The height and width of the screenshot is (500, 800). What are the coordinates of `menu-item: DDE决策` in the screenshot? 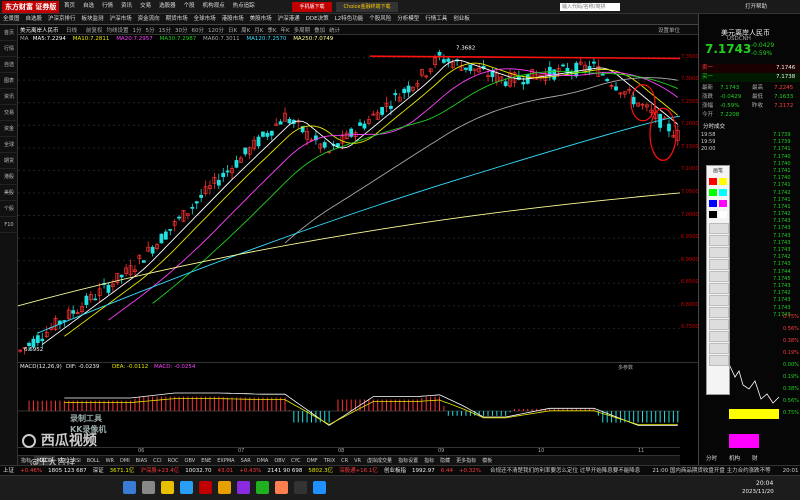 It's located at (317, 19).